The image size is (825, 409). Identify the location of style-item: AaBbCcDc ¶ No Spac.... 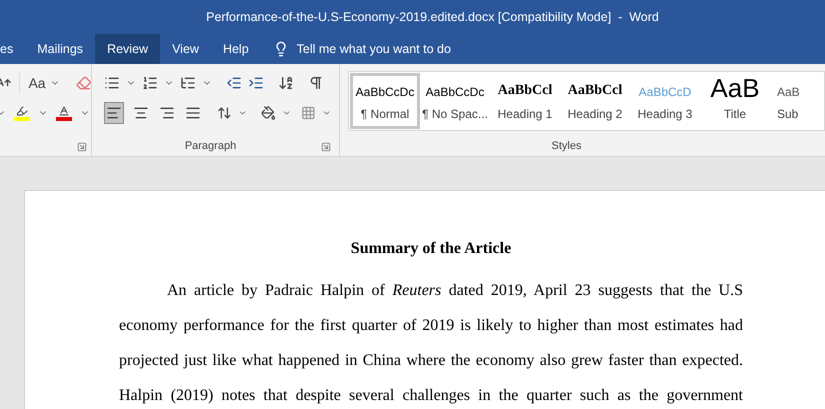
(455, 101).